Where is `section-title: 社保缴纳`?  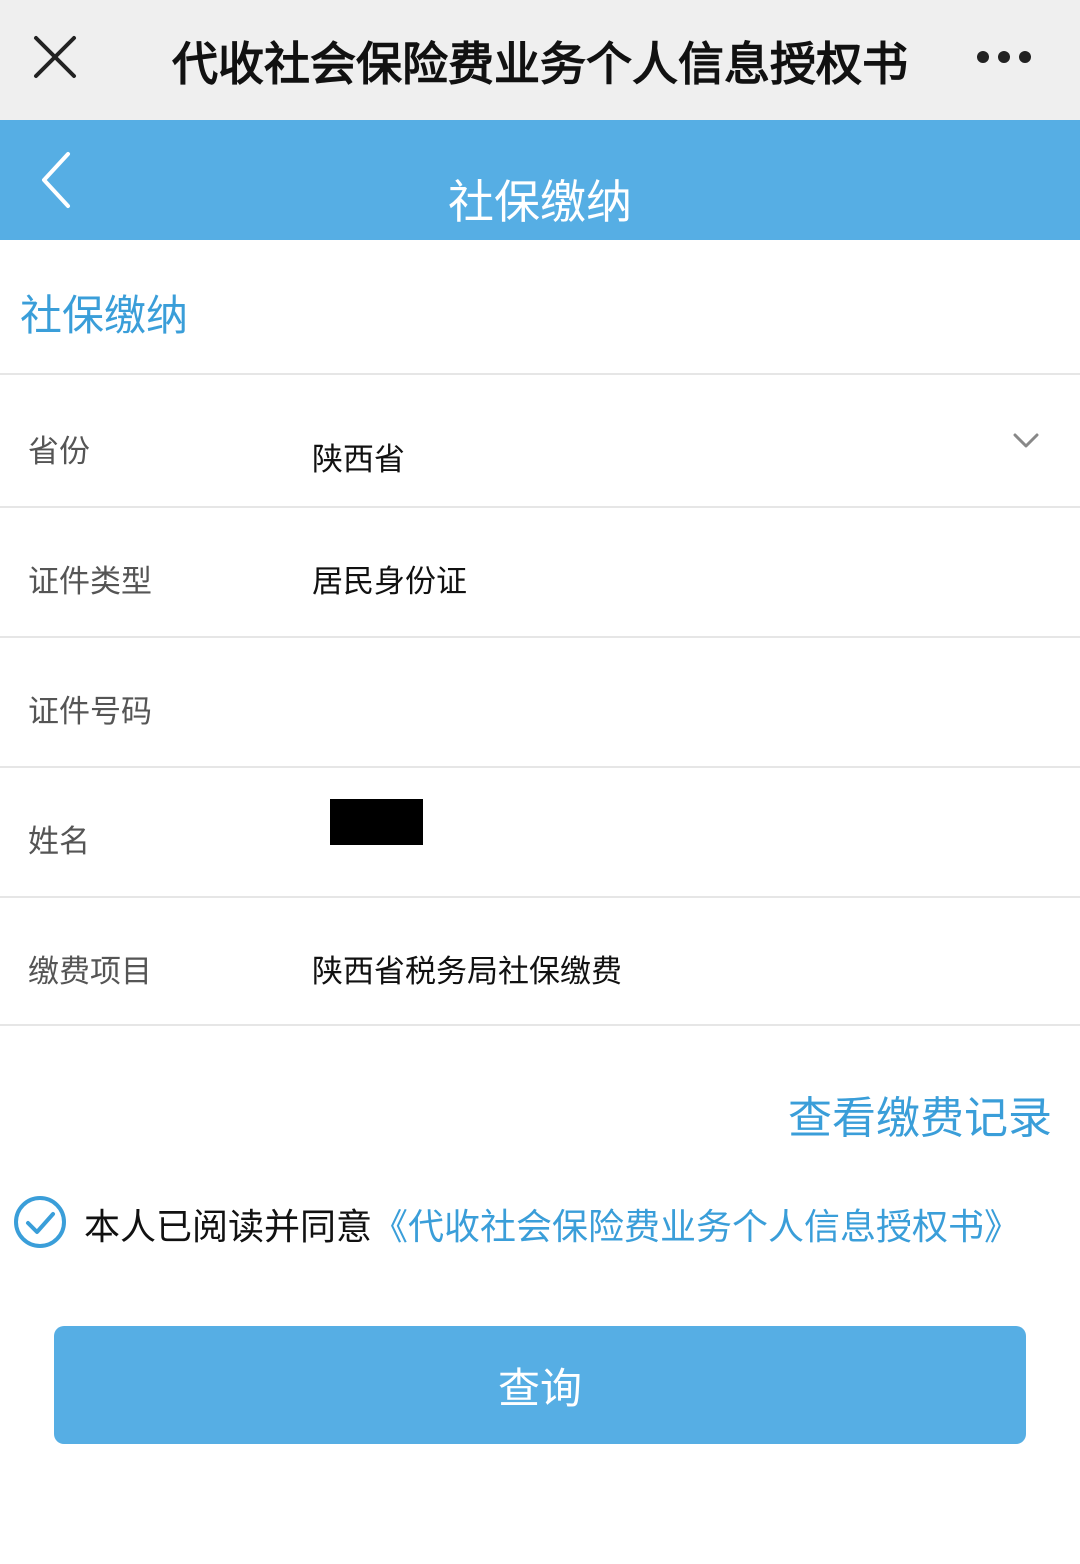
section-title: 社保缴纳 is located at coordinates (104, 315).